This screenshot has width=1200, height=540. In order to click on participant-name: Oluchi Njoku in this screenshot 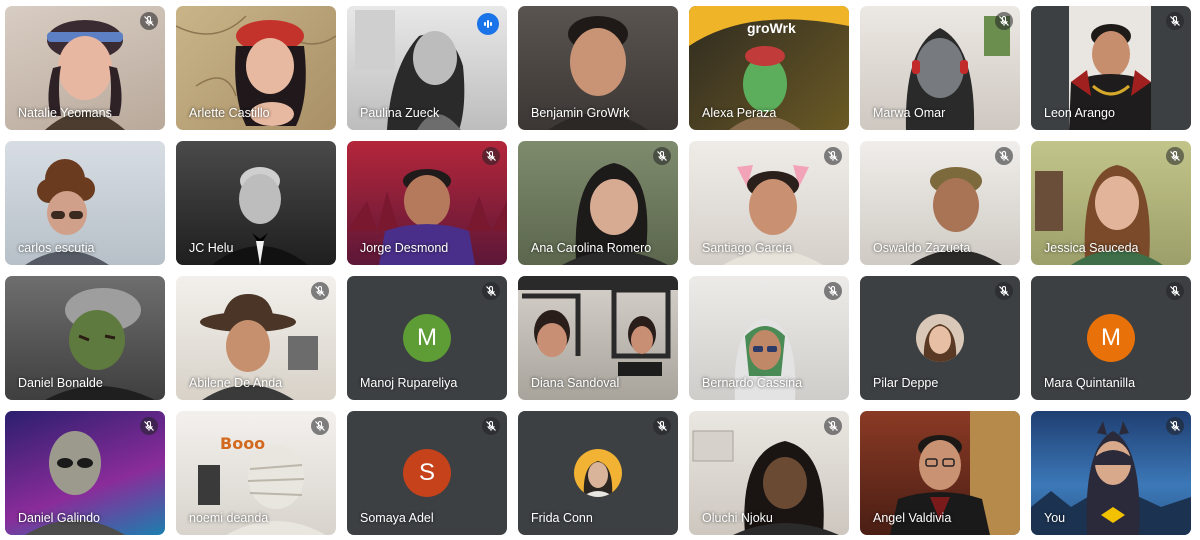, I will do `click(737, 518)`.